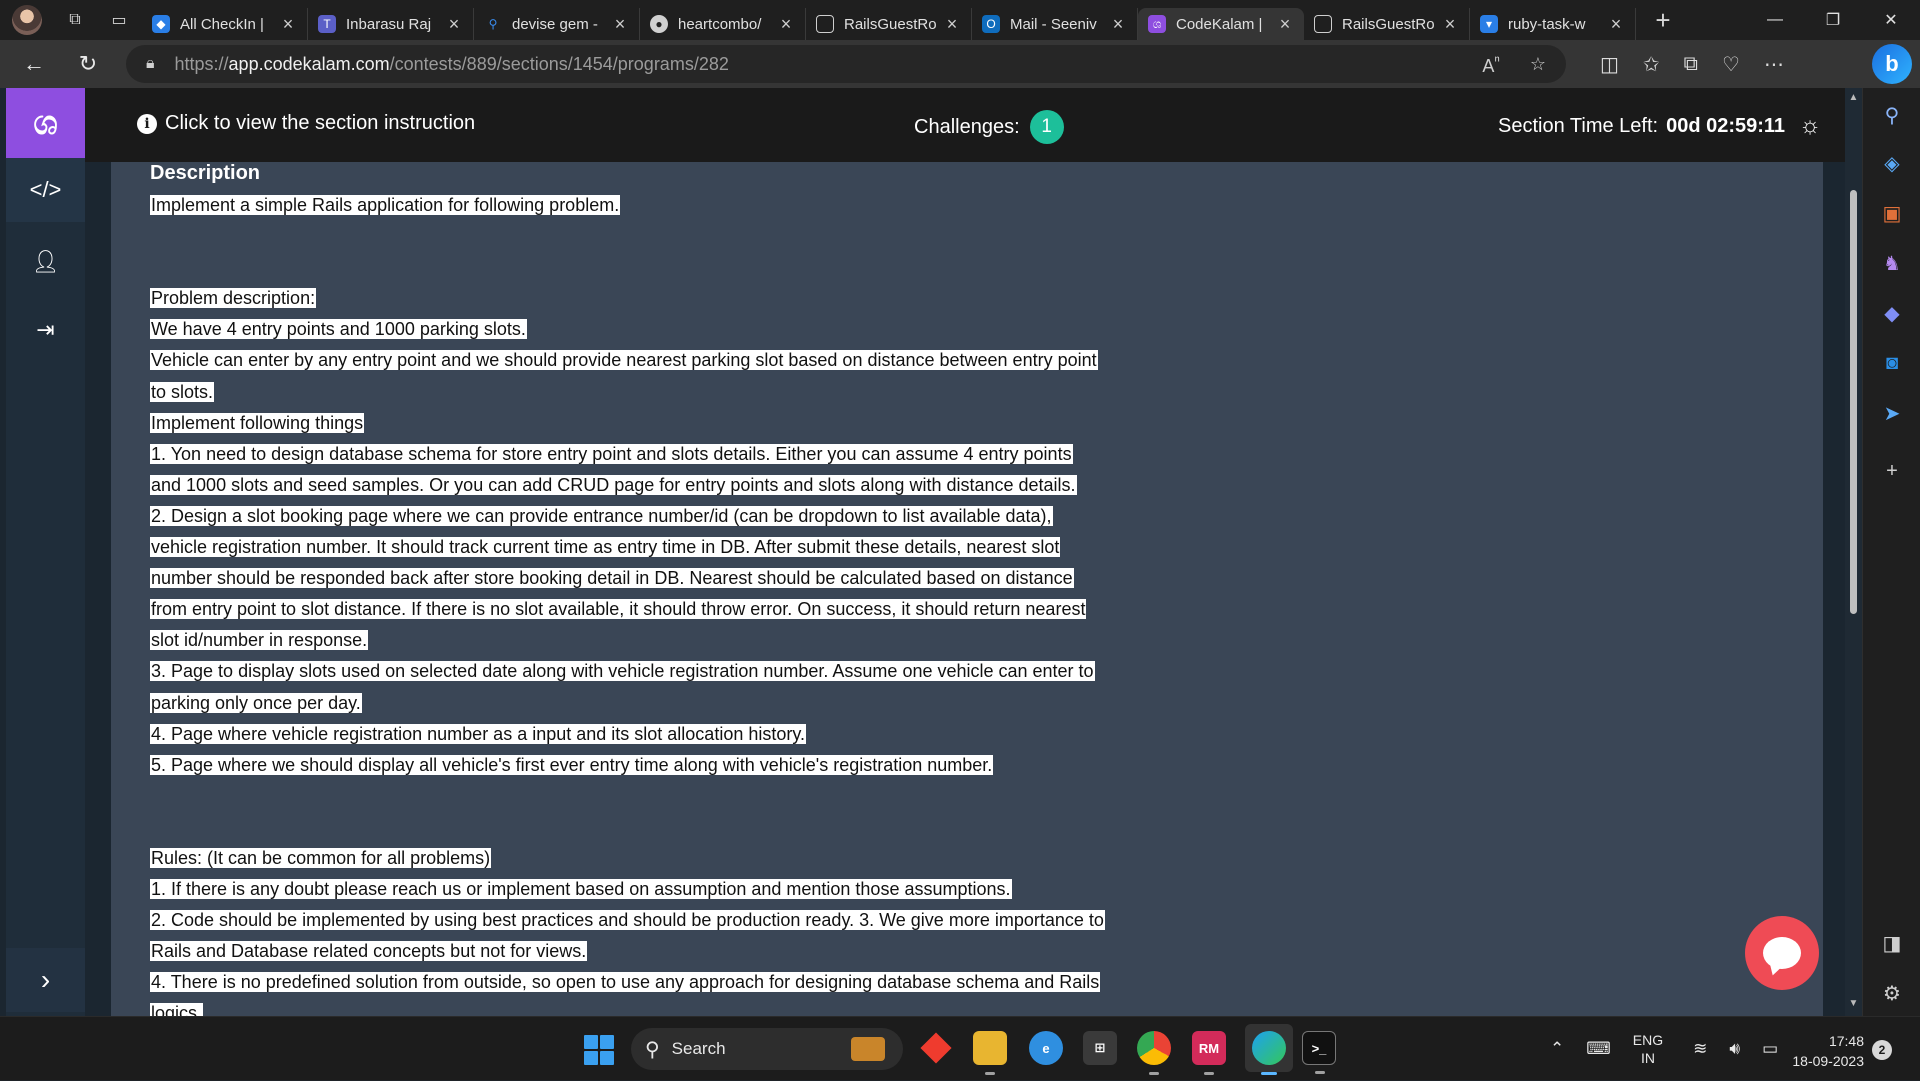 Image resolution: width=1920 pixels, height=1081 pixels. I want to click on chat-bubble-icon, so click(1782, 953).